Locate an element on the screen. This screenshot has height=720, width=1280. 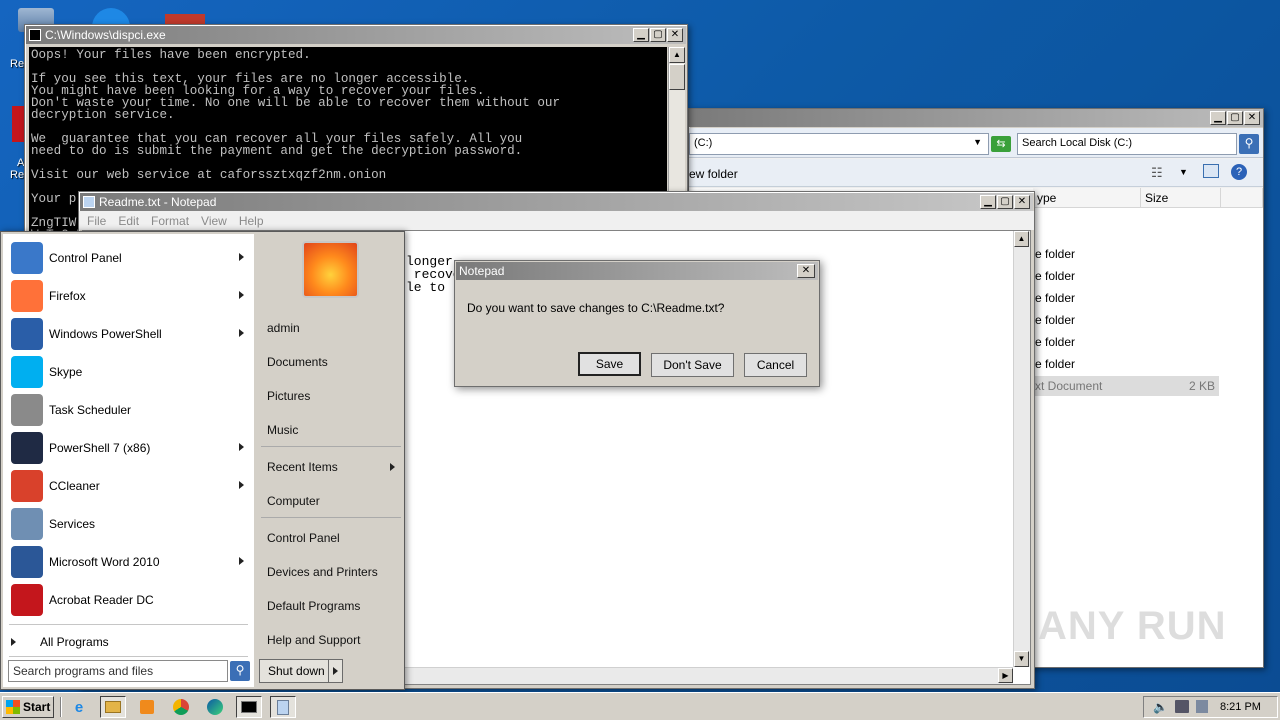
start-right-music: Music is located at coordinates (331, 430).